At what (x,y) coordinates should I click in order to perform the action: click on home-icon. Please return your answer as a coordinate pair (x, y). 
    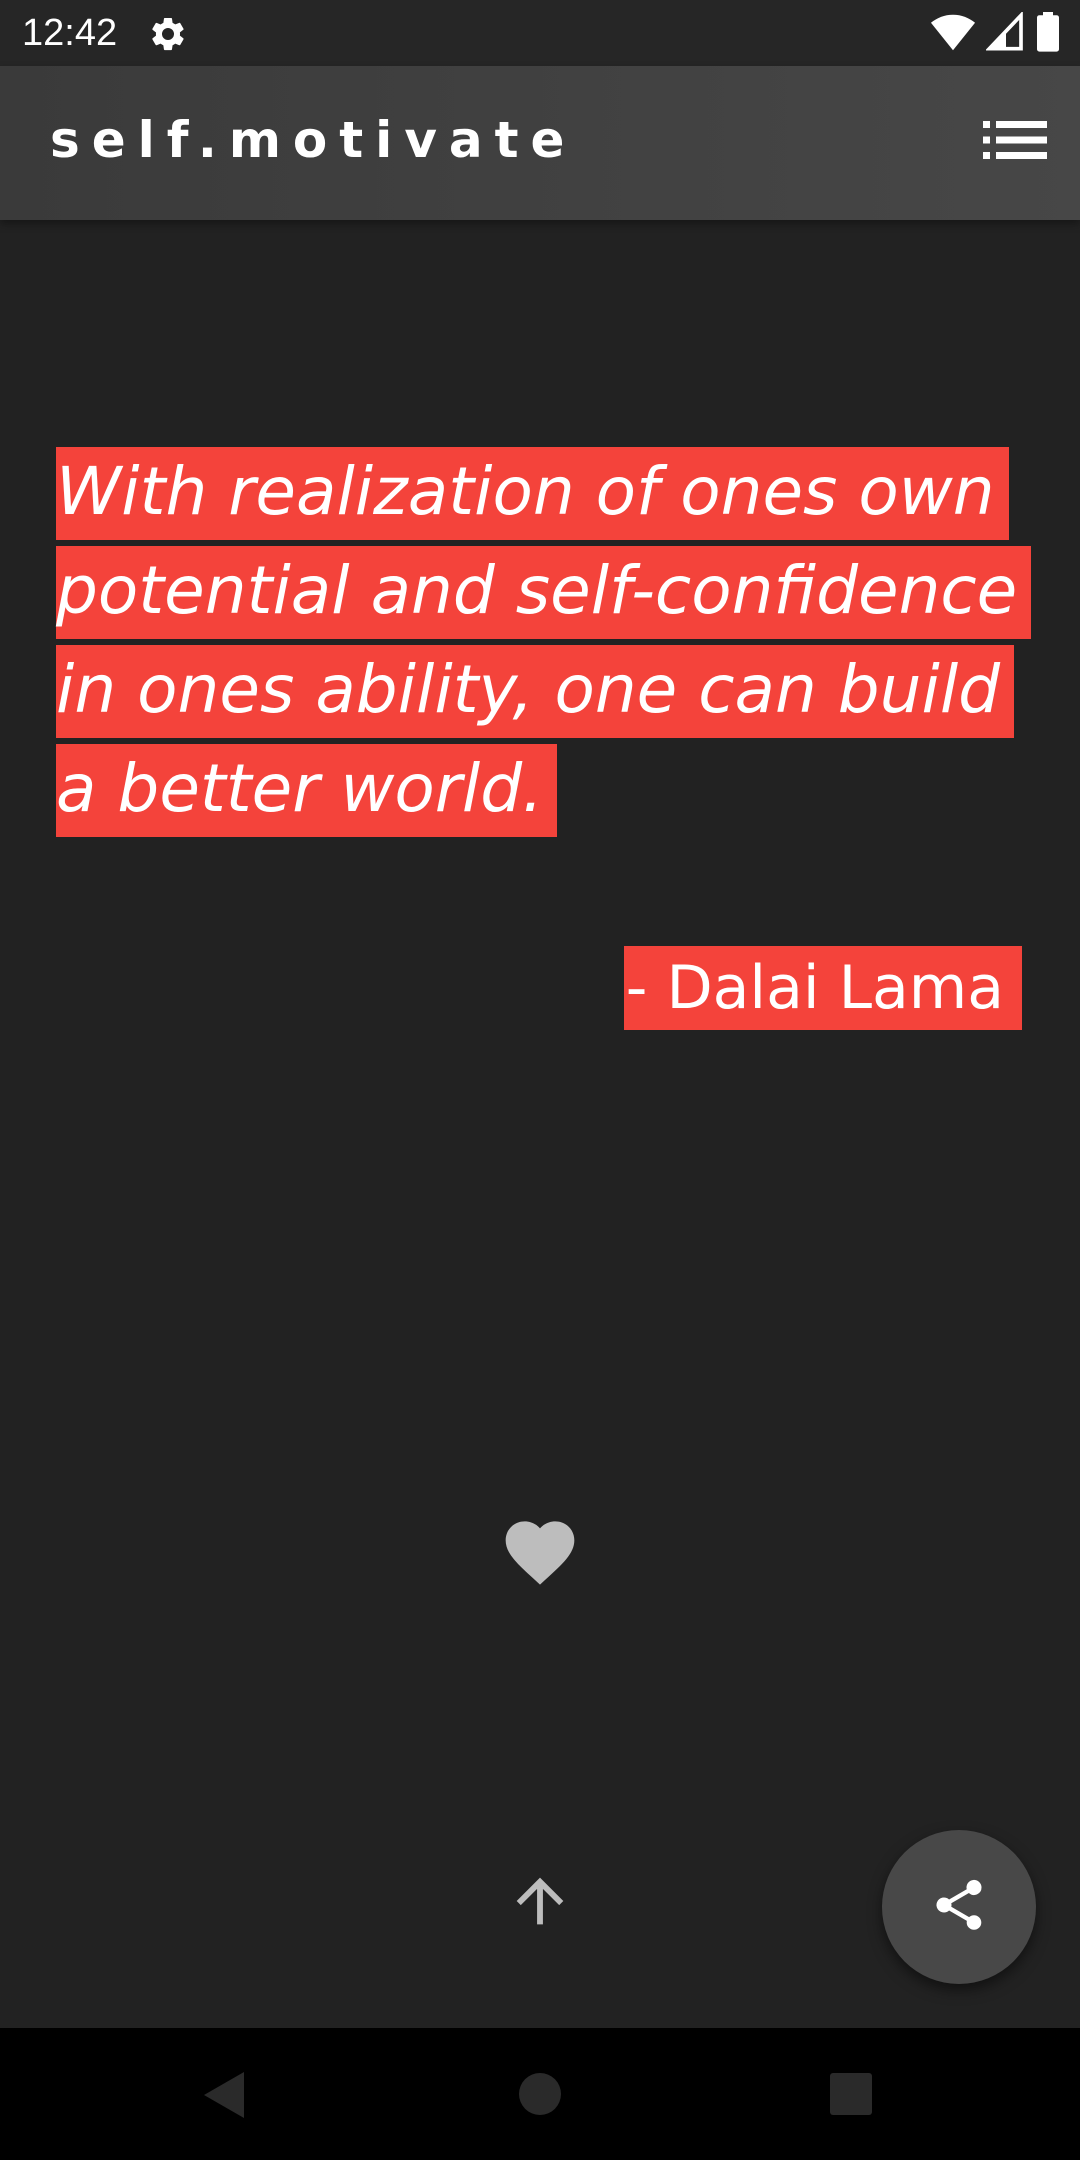
    Looking at the image, I should click on (540, 2096).